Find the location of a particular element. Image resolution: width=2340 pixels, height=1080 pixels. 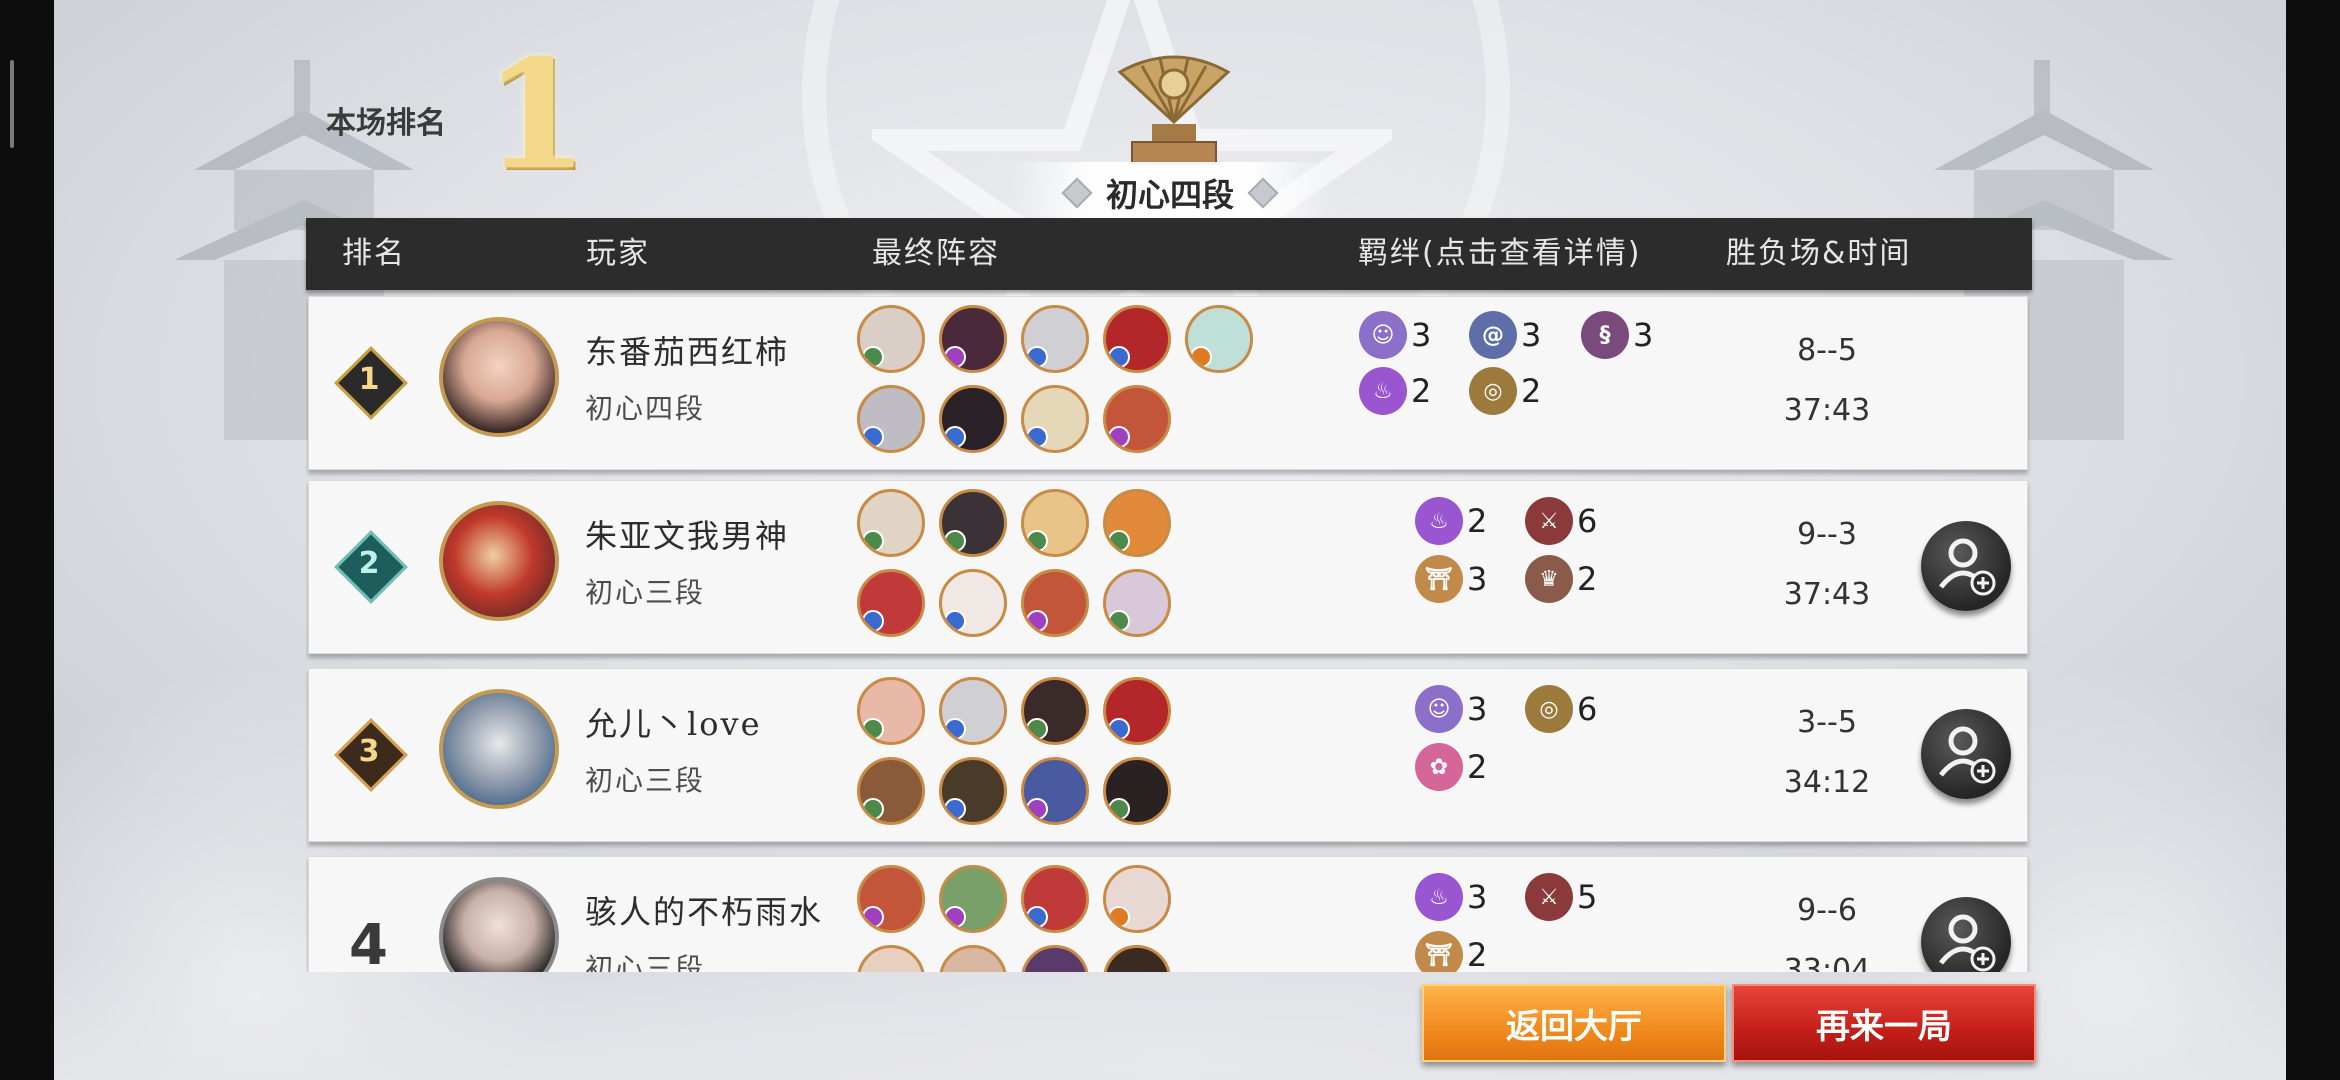

match-time: 34:12 is located at coordinates (1827, 782).